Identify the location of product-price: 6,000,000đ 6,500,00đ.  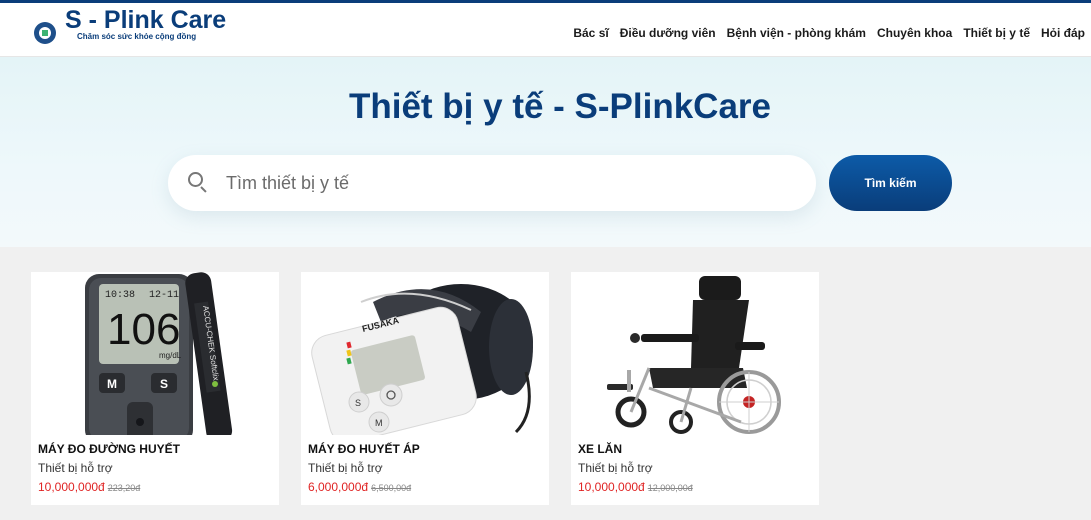
(359, 487).